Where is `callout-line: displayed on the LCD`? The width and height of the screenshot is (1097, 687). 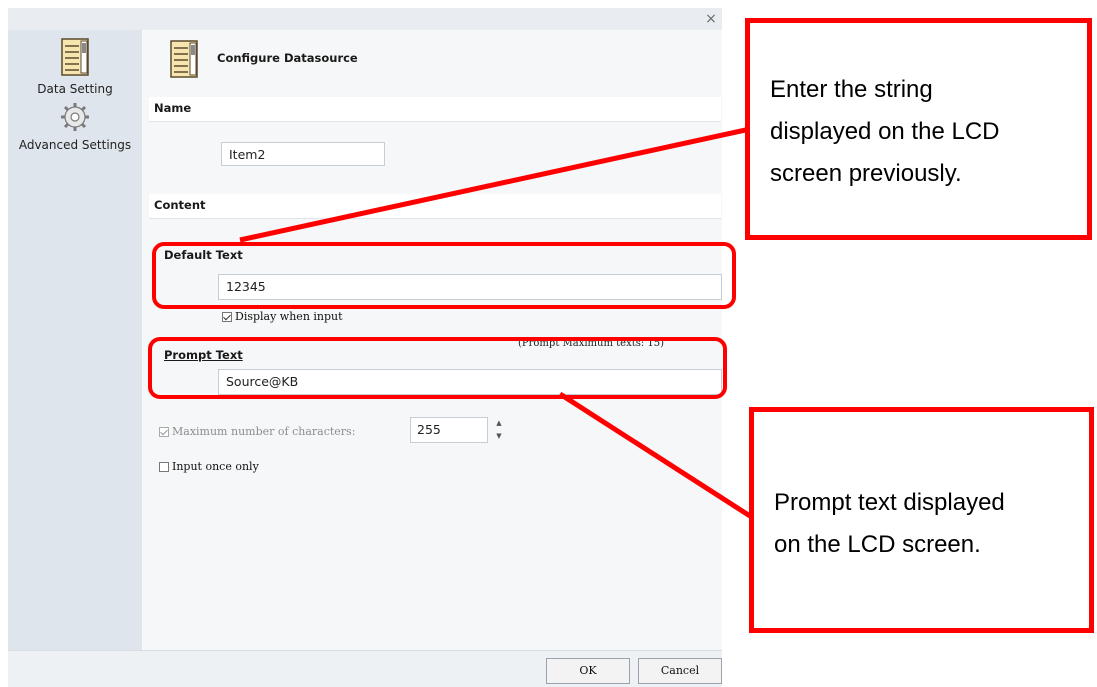 callout-line: displayed on the LCD is located at coordinates (885, 131).